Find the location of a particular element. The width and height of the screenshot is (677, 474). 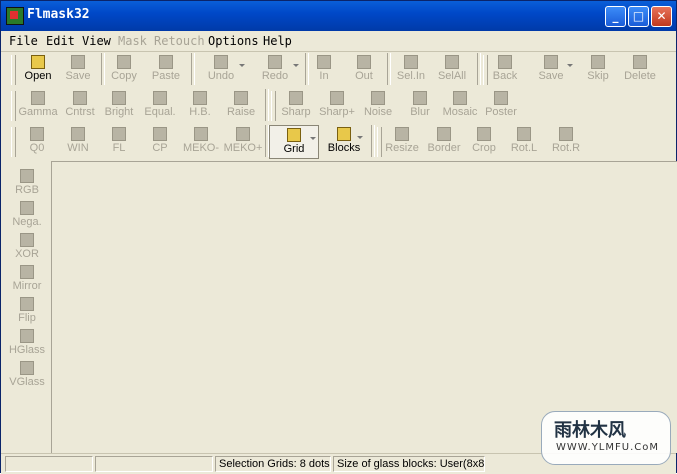

contrast-button: Cntrst is located at coordinates (80, 106).